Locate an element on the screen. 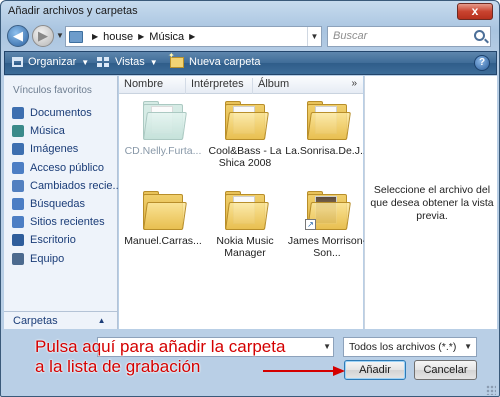 The width and height of the screenshot is (500, 397). annotation-line-1: Pulsa aquí para añadir la carpeta is located at coordinates (160, 346).